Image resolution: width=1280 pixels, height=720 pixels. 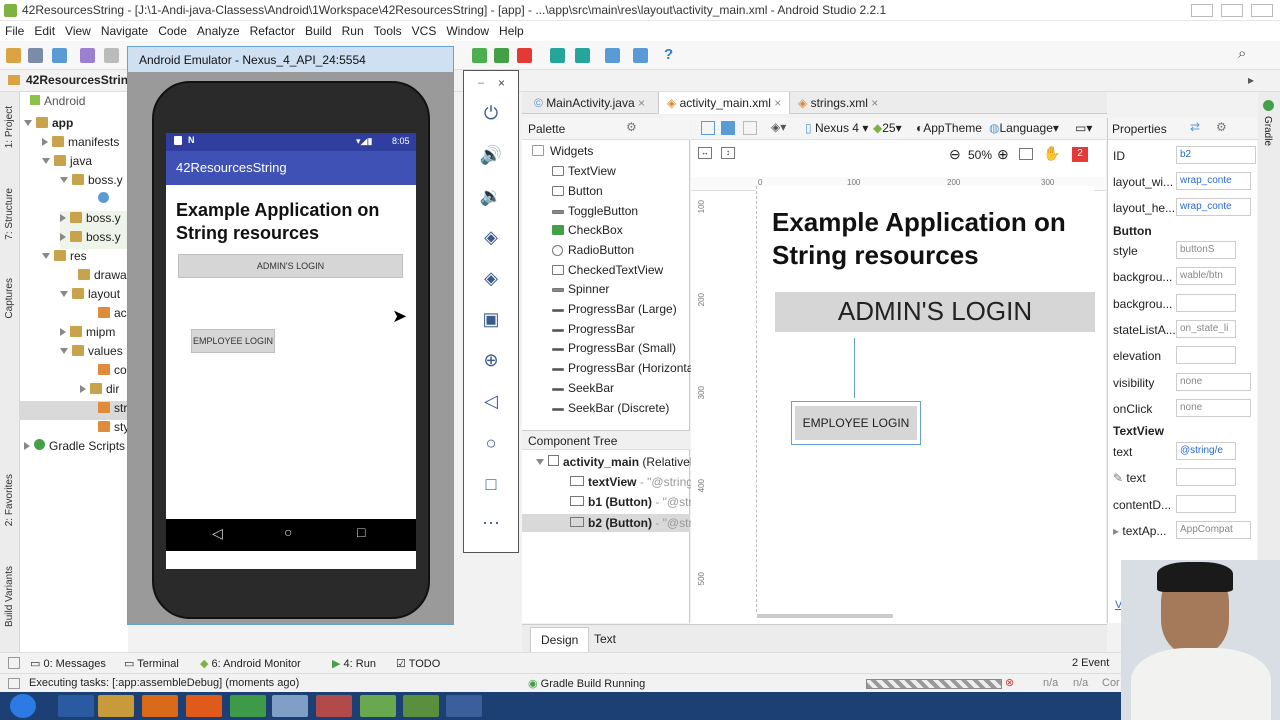 What do you see at coordinates (217, 533) in the screenshot?
I see `phone-back-button: ◁` at bounding box center [217, 533].